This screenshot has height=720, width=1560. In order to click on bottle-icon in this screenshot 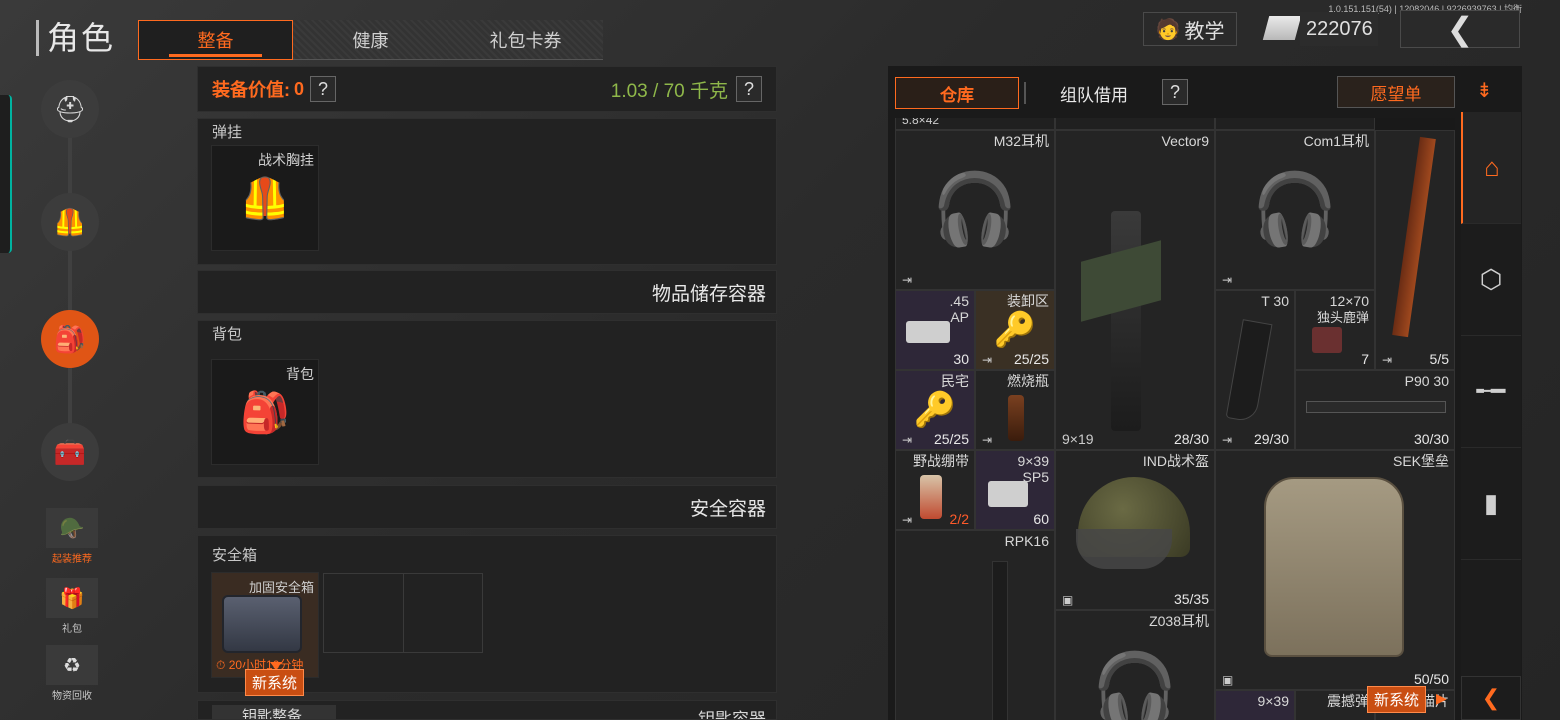, I will do `click(1016, 418)`.